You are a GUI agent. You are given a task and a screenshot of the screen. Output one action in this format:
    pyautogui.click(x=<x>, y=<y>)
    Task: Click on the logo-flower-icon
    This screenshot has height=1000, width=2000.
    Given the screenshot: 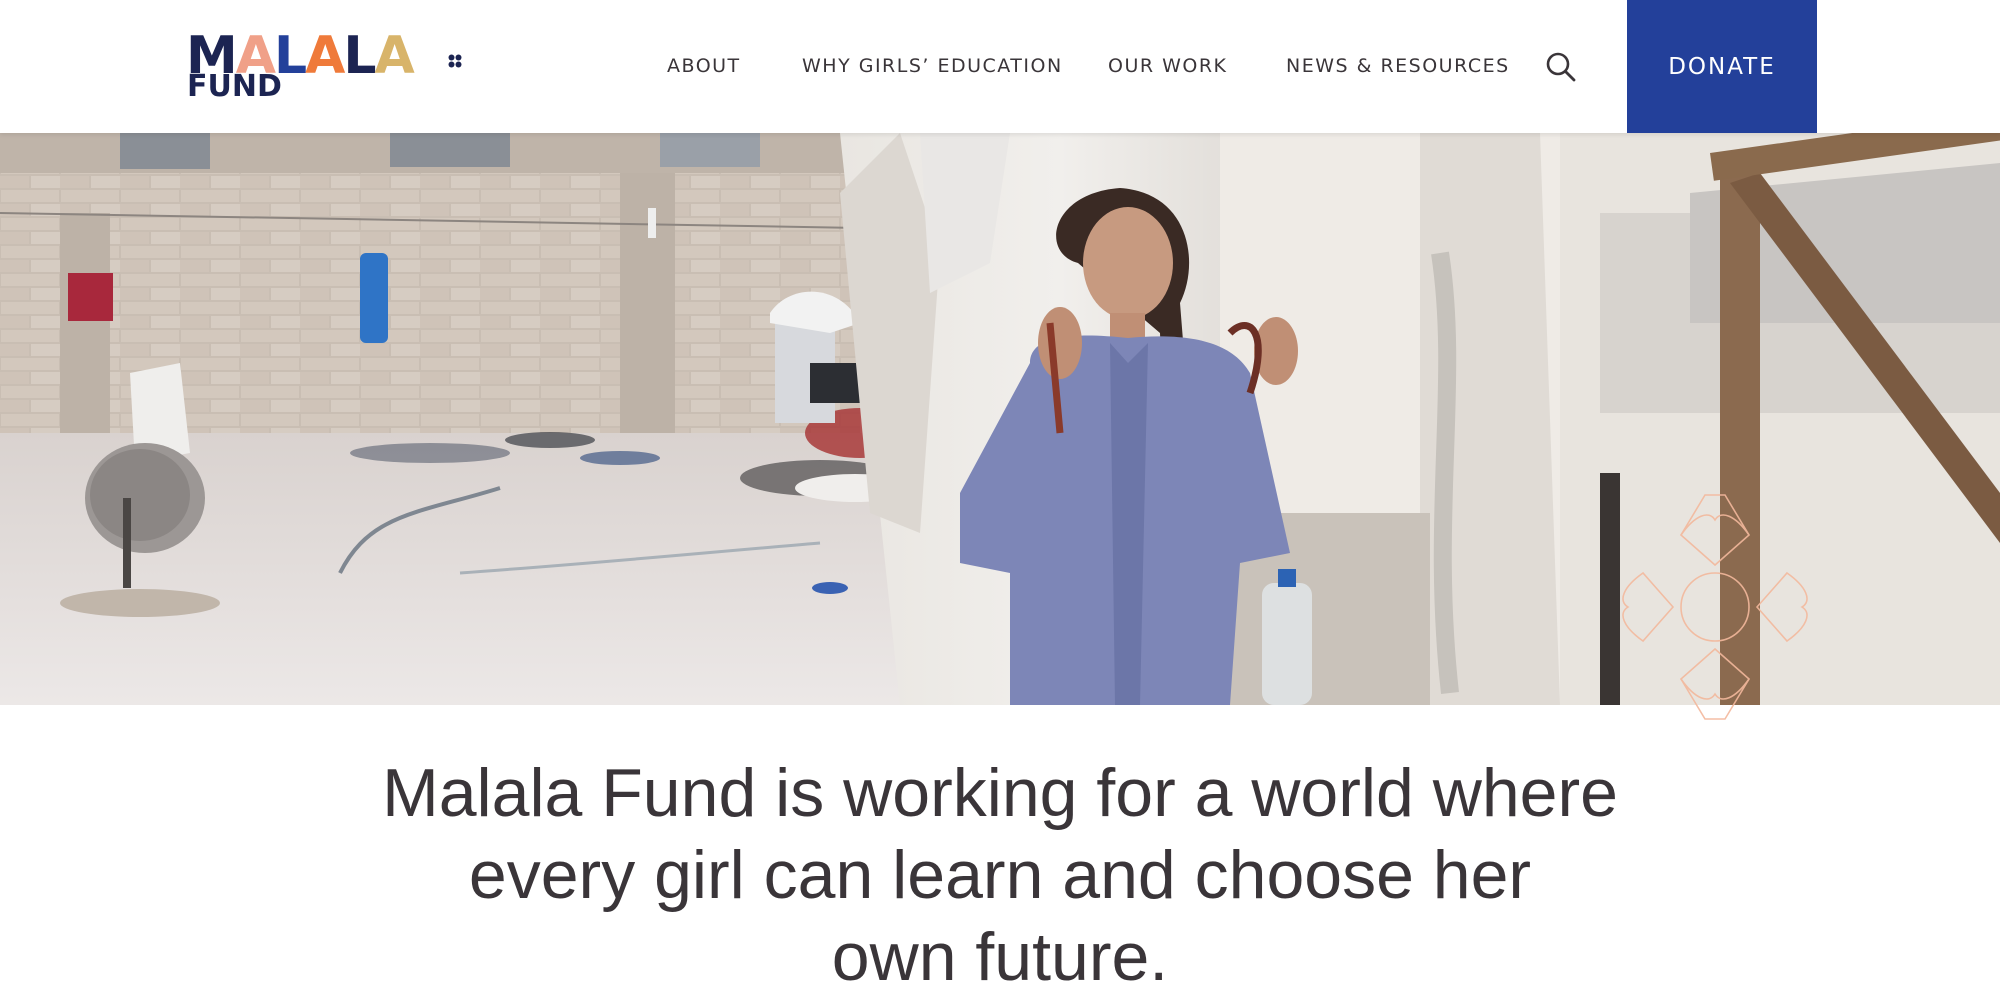 What is the action you would take?
    pyautogui.click(x=455, y=61)
    